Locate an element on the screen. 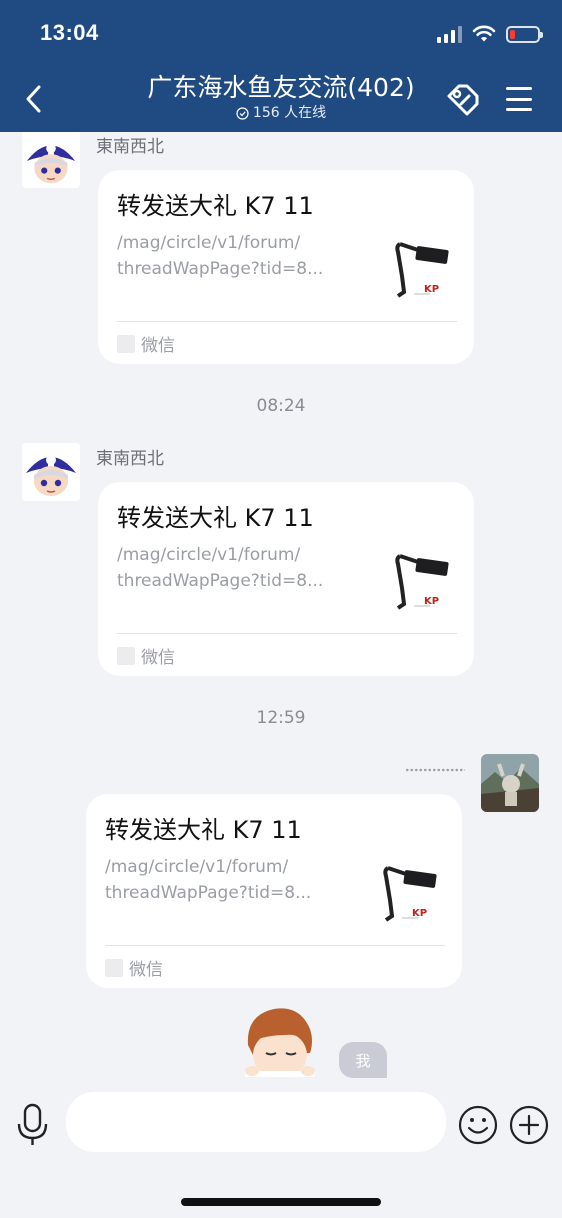  microphone-icon is located at coordinates (32, 1124).